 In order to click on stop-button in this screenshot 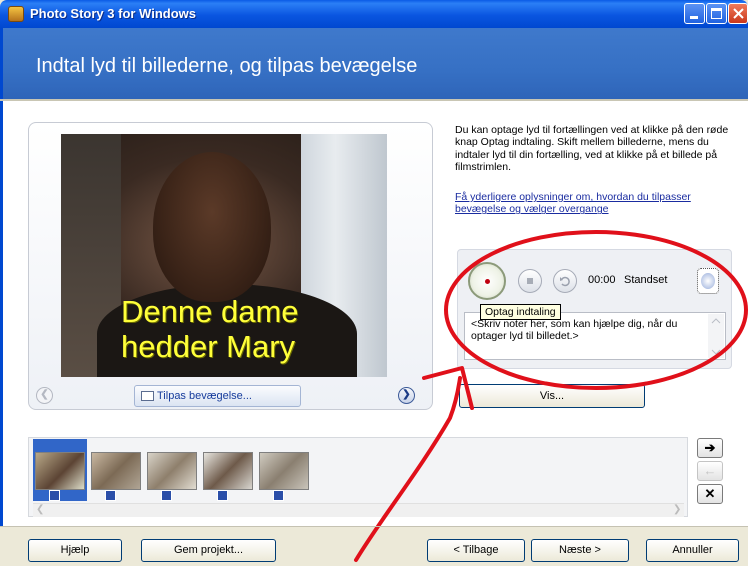, I will do `click(530, 281)`.